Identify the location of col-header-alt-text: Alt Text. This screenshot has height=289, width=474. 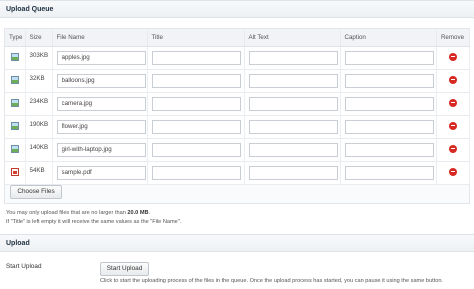
(292, 38).